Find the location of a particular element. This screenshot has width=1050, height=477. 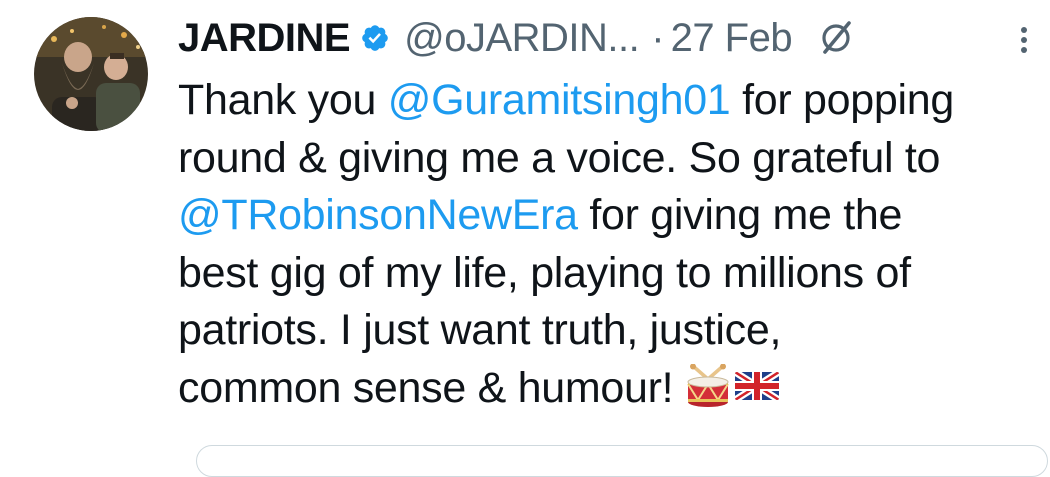

more-vertical-icon is located at coordinates (1024, 40).